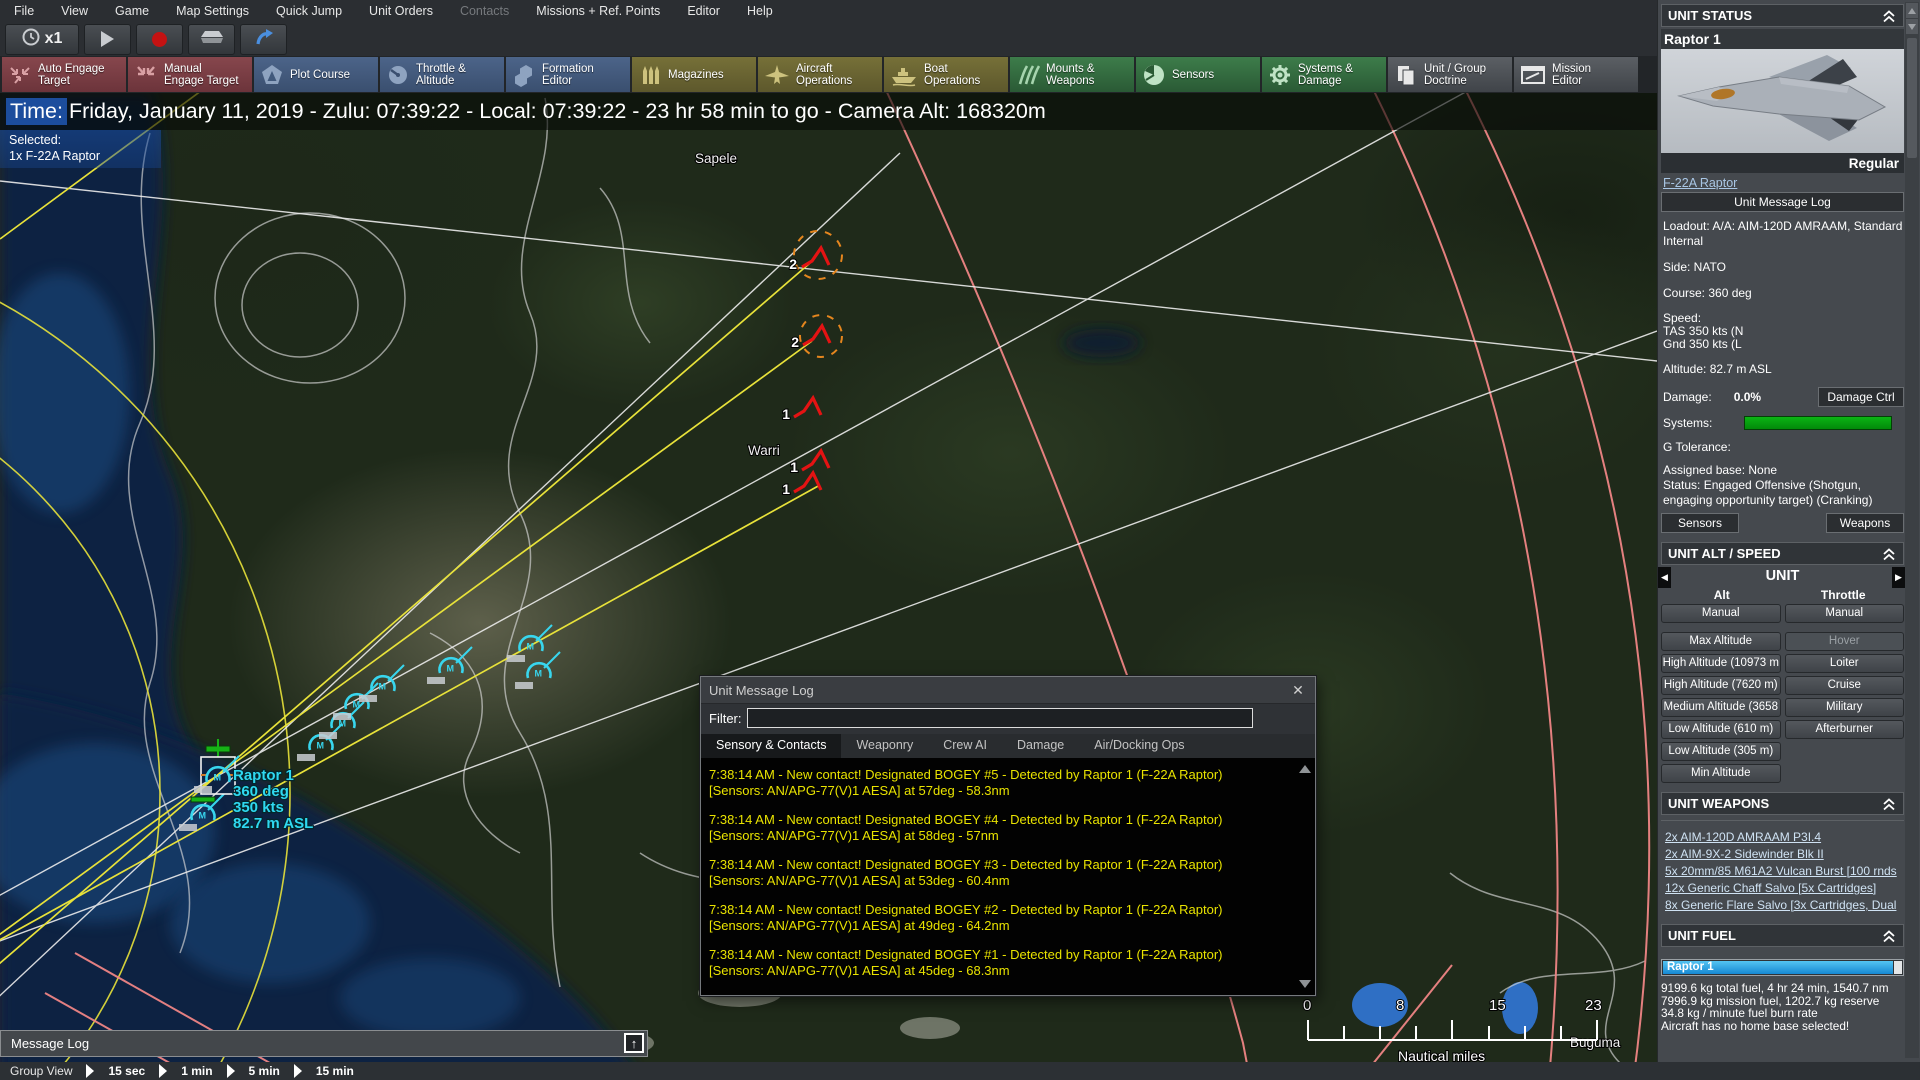  Describe the element at coordinates (401, 11) in the screenshot. I see `menu-unit-orders: Unit Orders` at that location.